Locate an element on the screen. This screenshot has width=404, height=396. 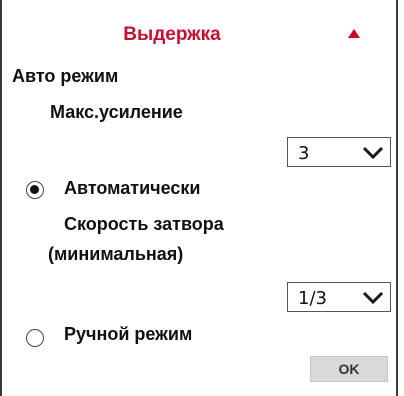
collapse-triangle-icon is located at coordinates (353, 34).